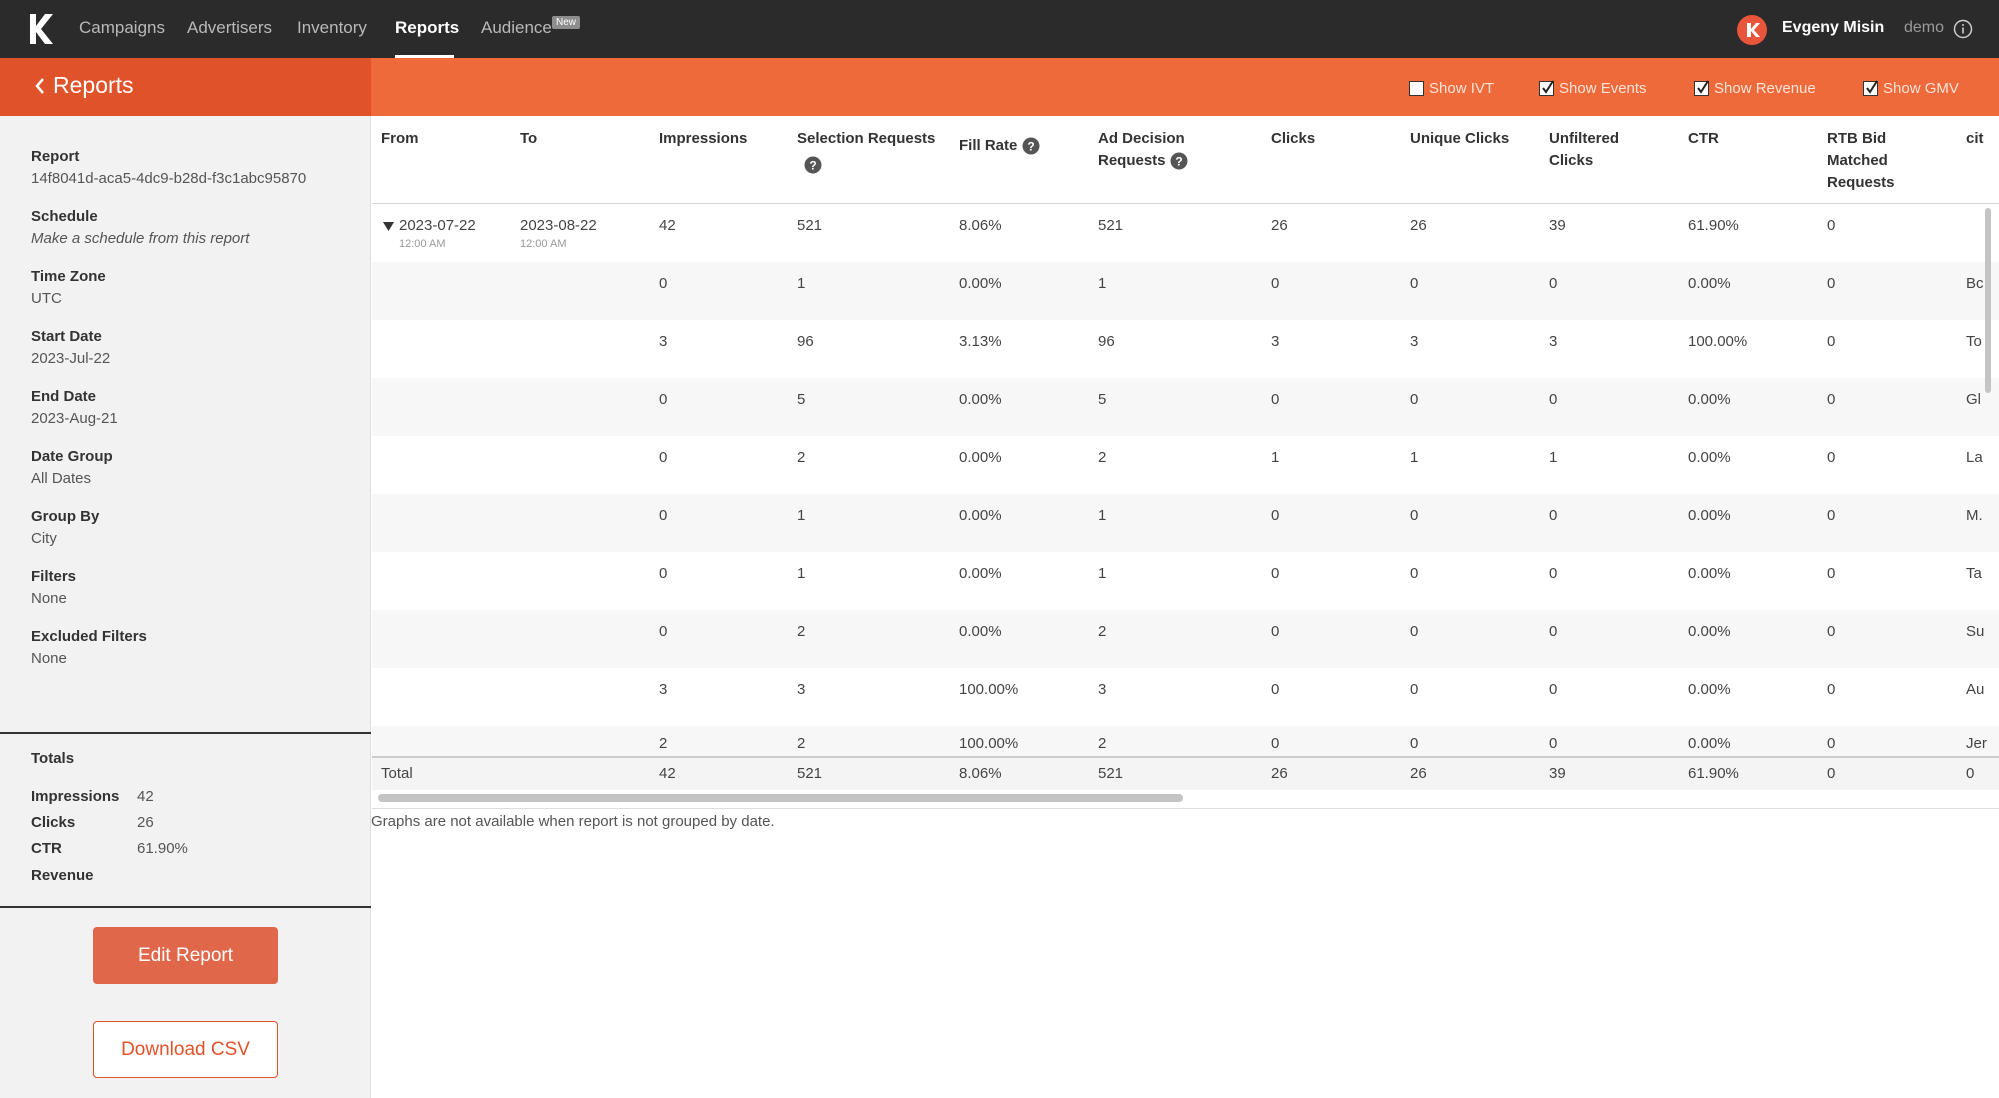 This screenshot has width=1999, height=1098. What do you see at coordinates (1185, 349) in the screenshot?
I see `table-row: 3 96 3.13% 96 3 3 3 100.00% 0 To` at bounding box center [1185, 349].